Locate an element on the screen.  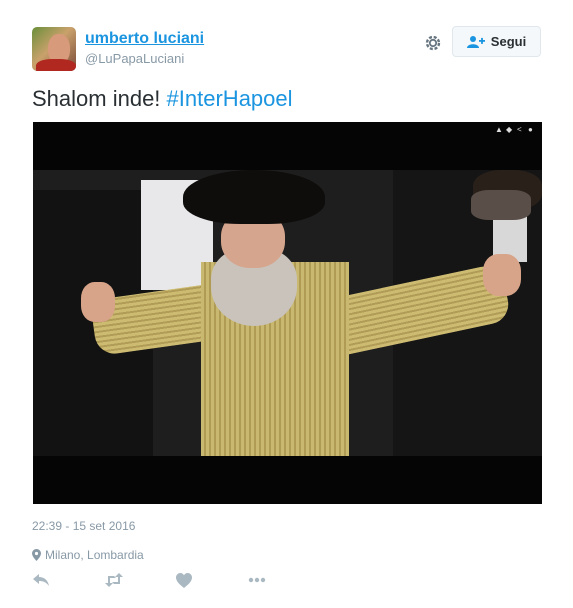
like-icon is located at coordinates (184, 580).